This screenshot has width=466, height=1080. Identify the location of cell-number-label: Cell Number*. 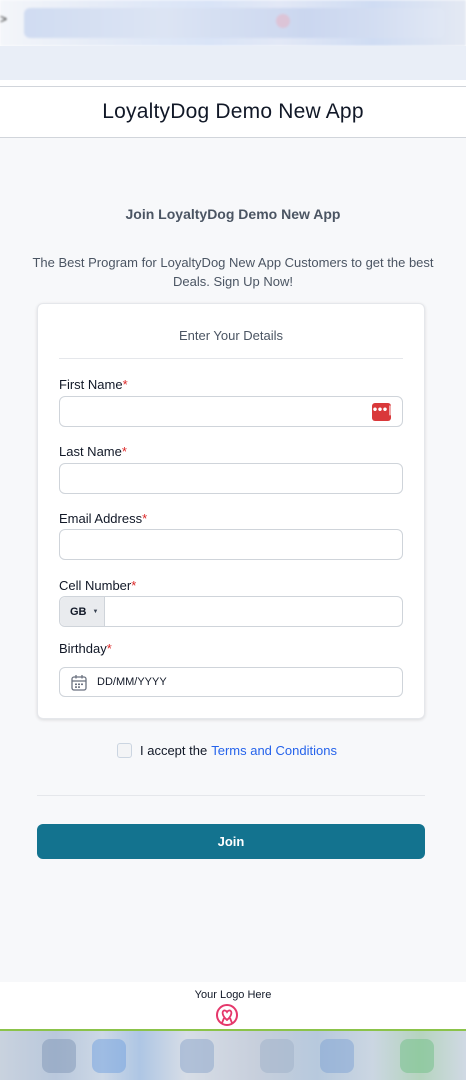
(98, 585).